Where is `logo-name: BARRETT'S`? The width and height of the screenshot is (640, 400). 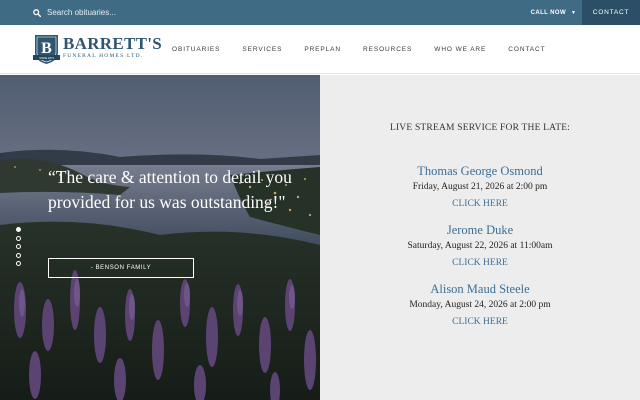
logo-name: BARRETT'S is located at coordinates (113, 43).